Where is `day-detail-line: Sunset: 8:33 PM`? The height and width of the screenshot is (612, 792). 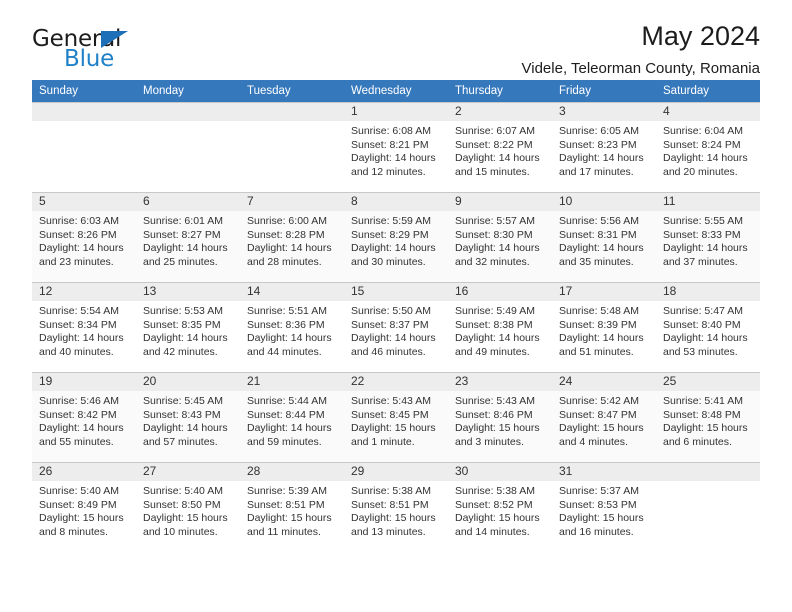
day-detail-line: Sunset: 8:33 PM is located at coordinates (702, 234).